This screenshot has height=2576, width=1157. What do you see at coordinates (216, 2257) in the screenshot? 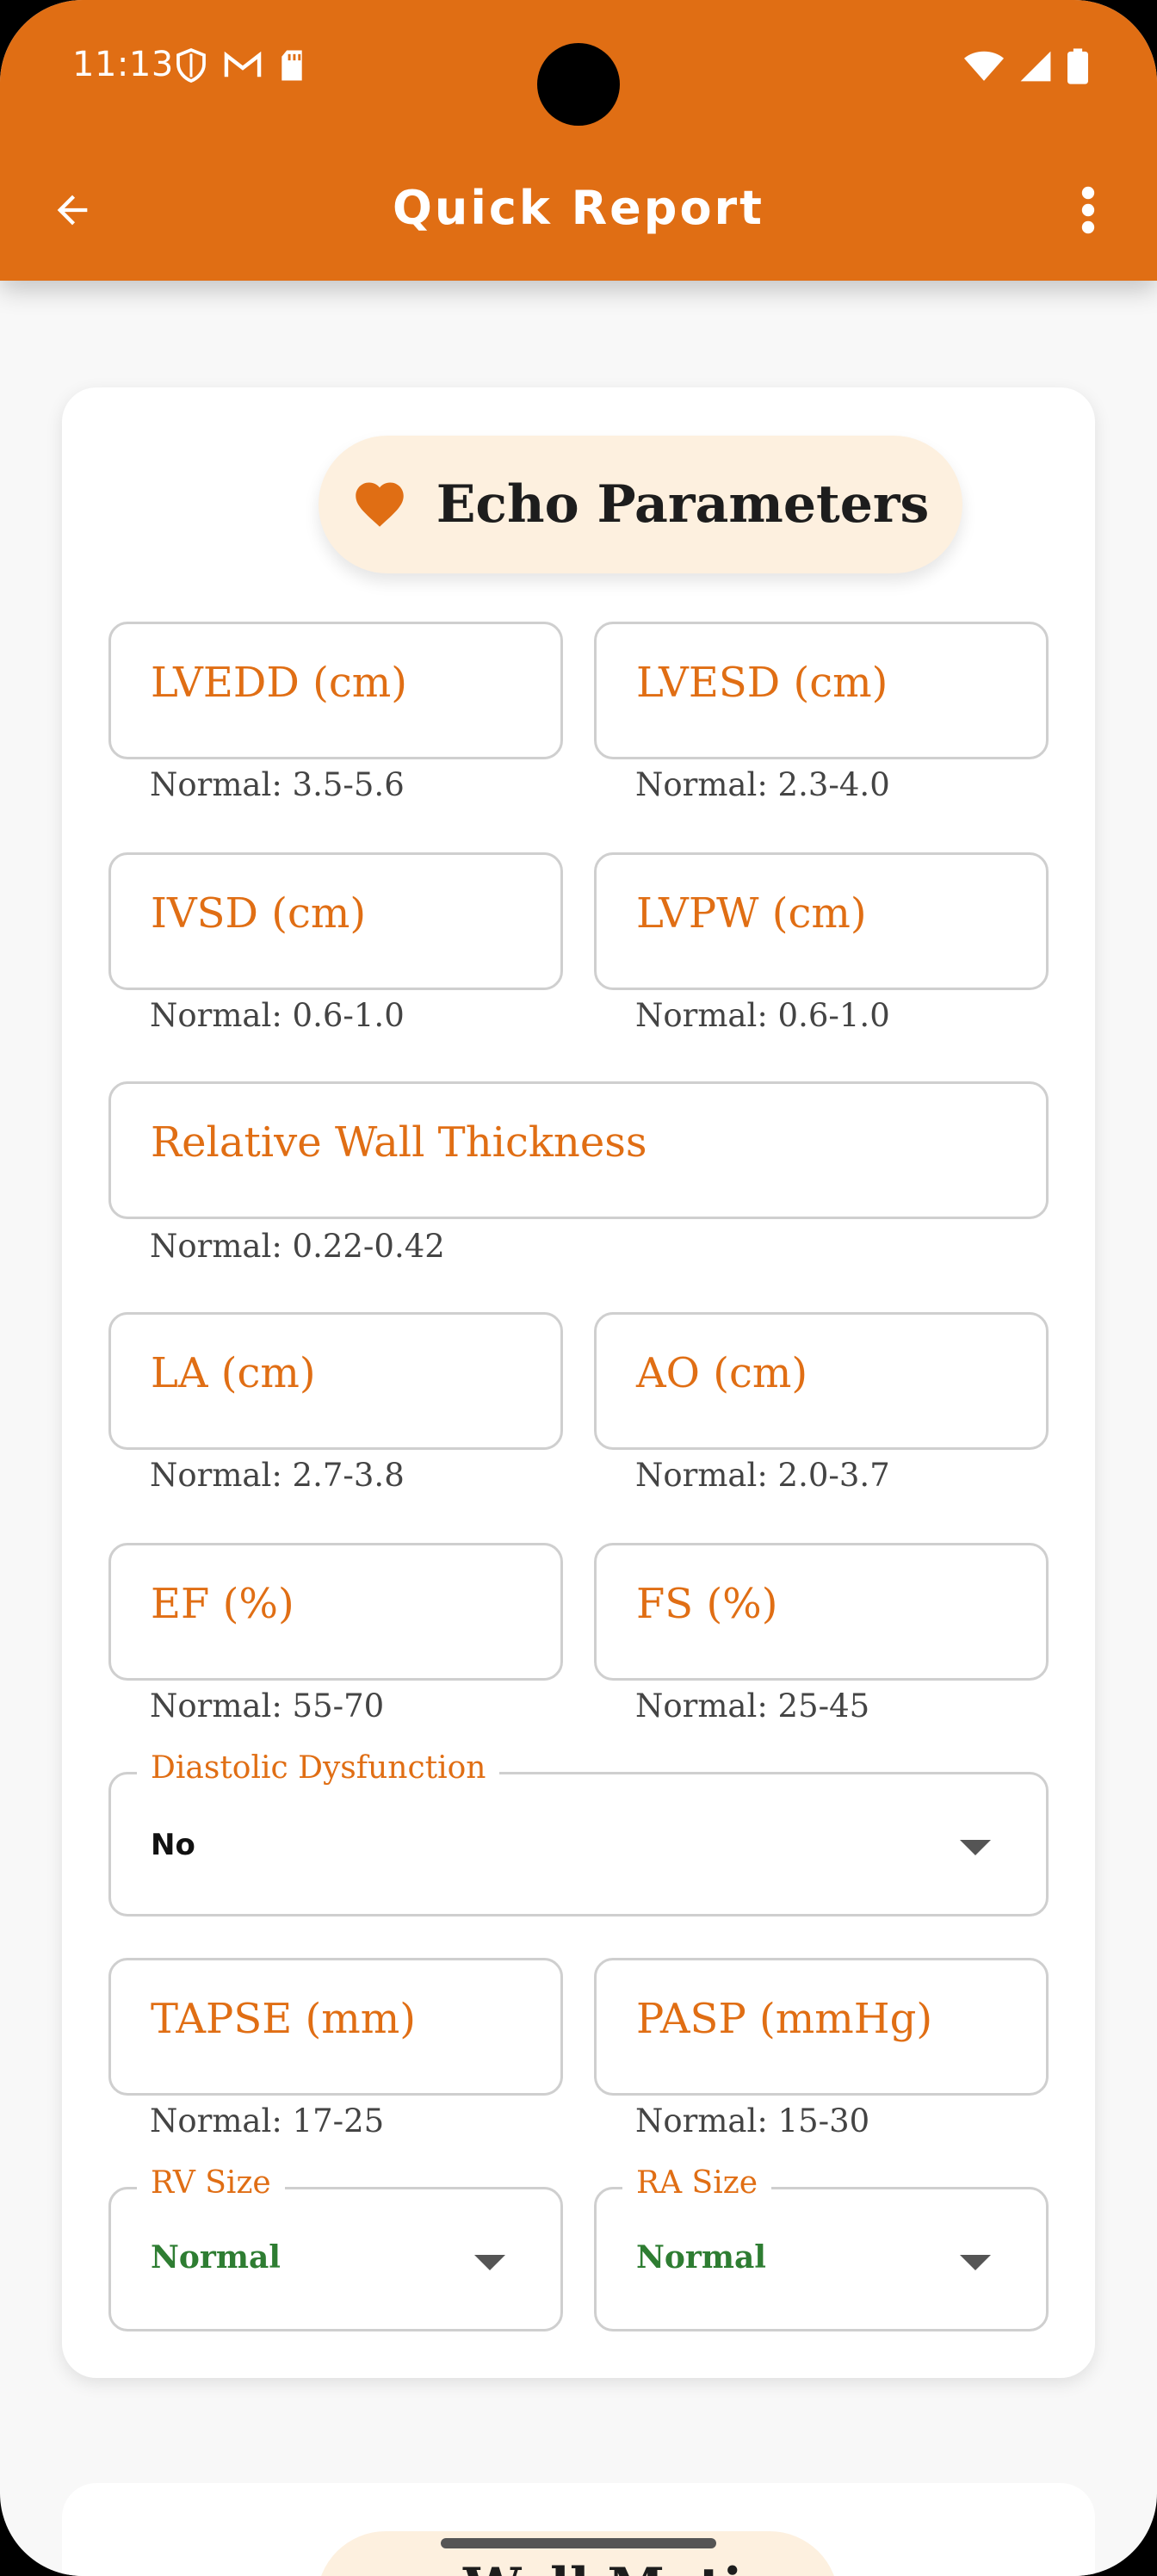
I see `rv-size-value: Normal` at bounding box center [216, 2257].